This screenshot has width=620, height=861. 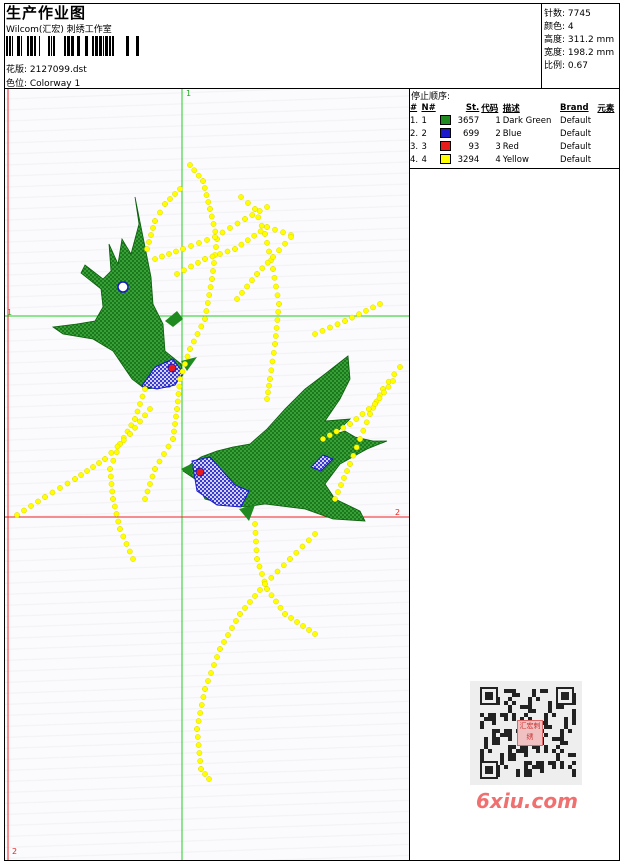 What do you see at coordinates (424, 159) in the screenshot?
I see `row-needle: 4` at bounding box center [424, 159].